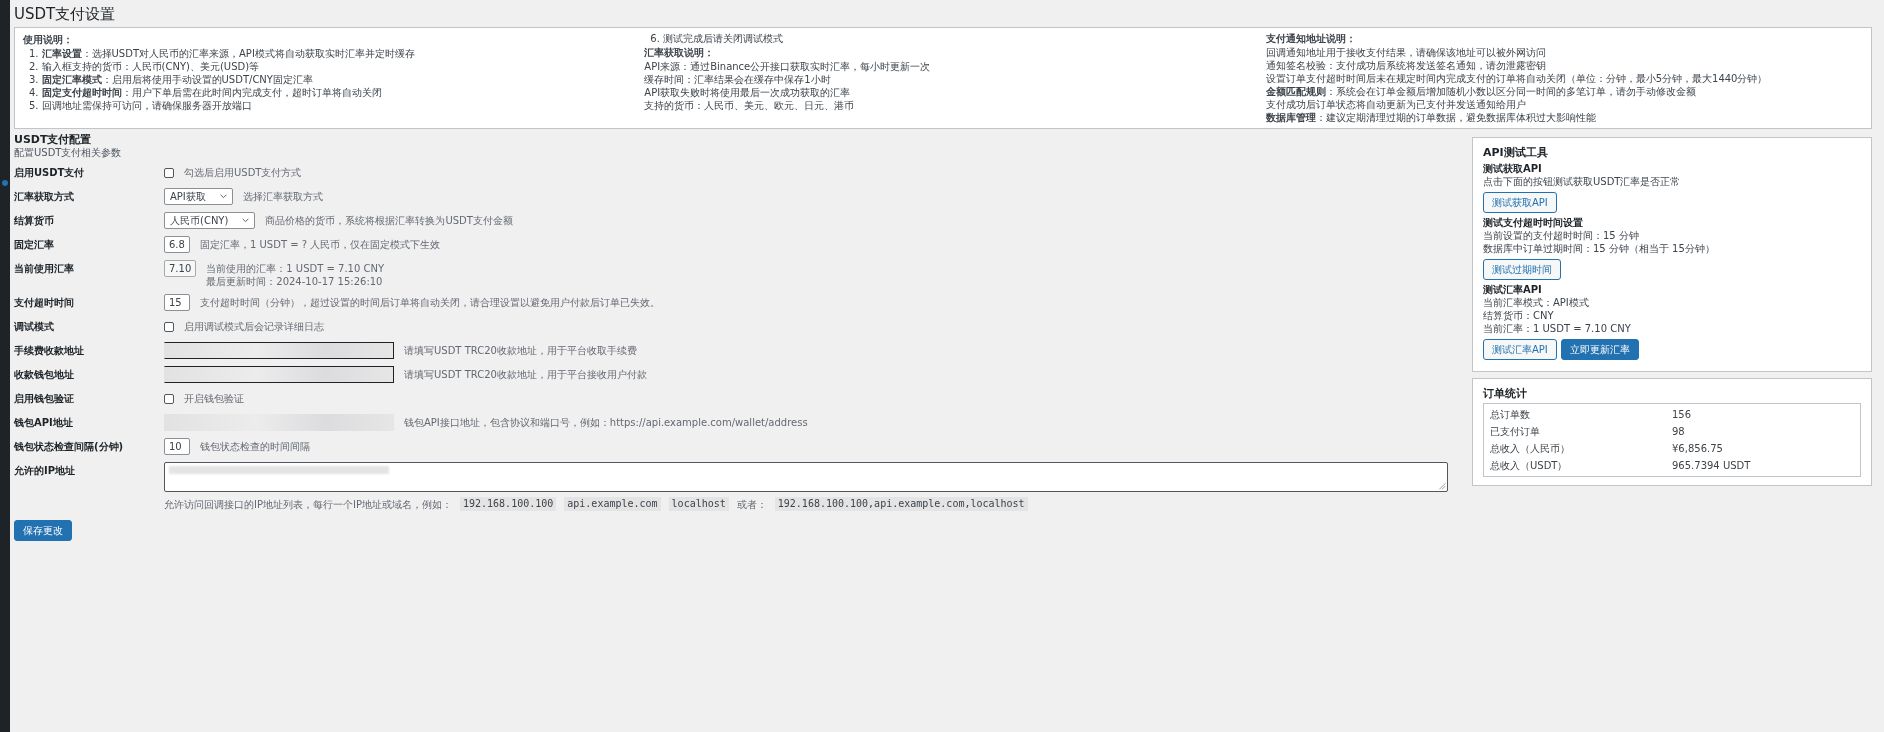  I want to click on group-heading: 测试汇率API, so click(1513, 289).